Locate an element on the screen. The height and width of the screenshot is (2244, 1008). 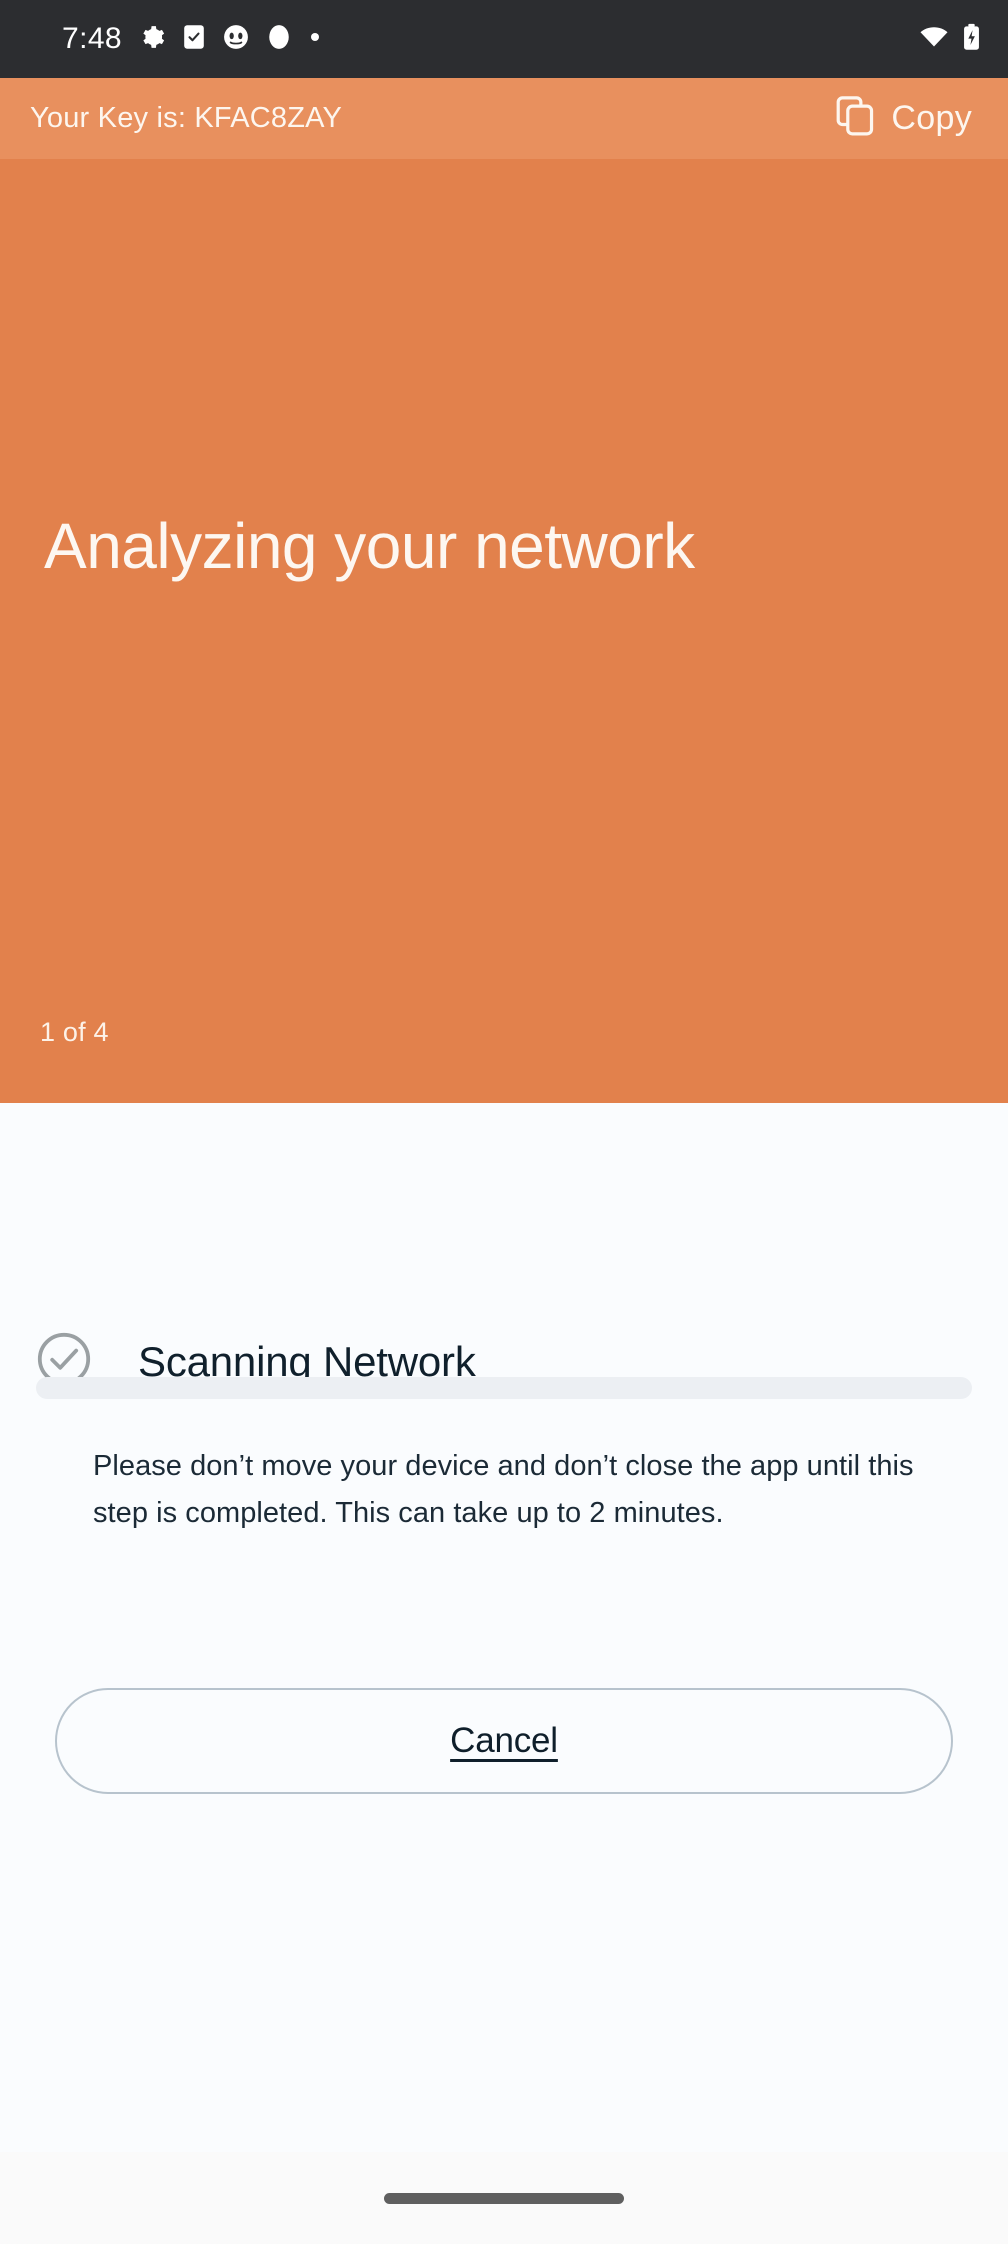
key-text: Your Key is: KFAC8ZAY is located at coordinates (186, 118).